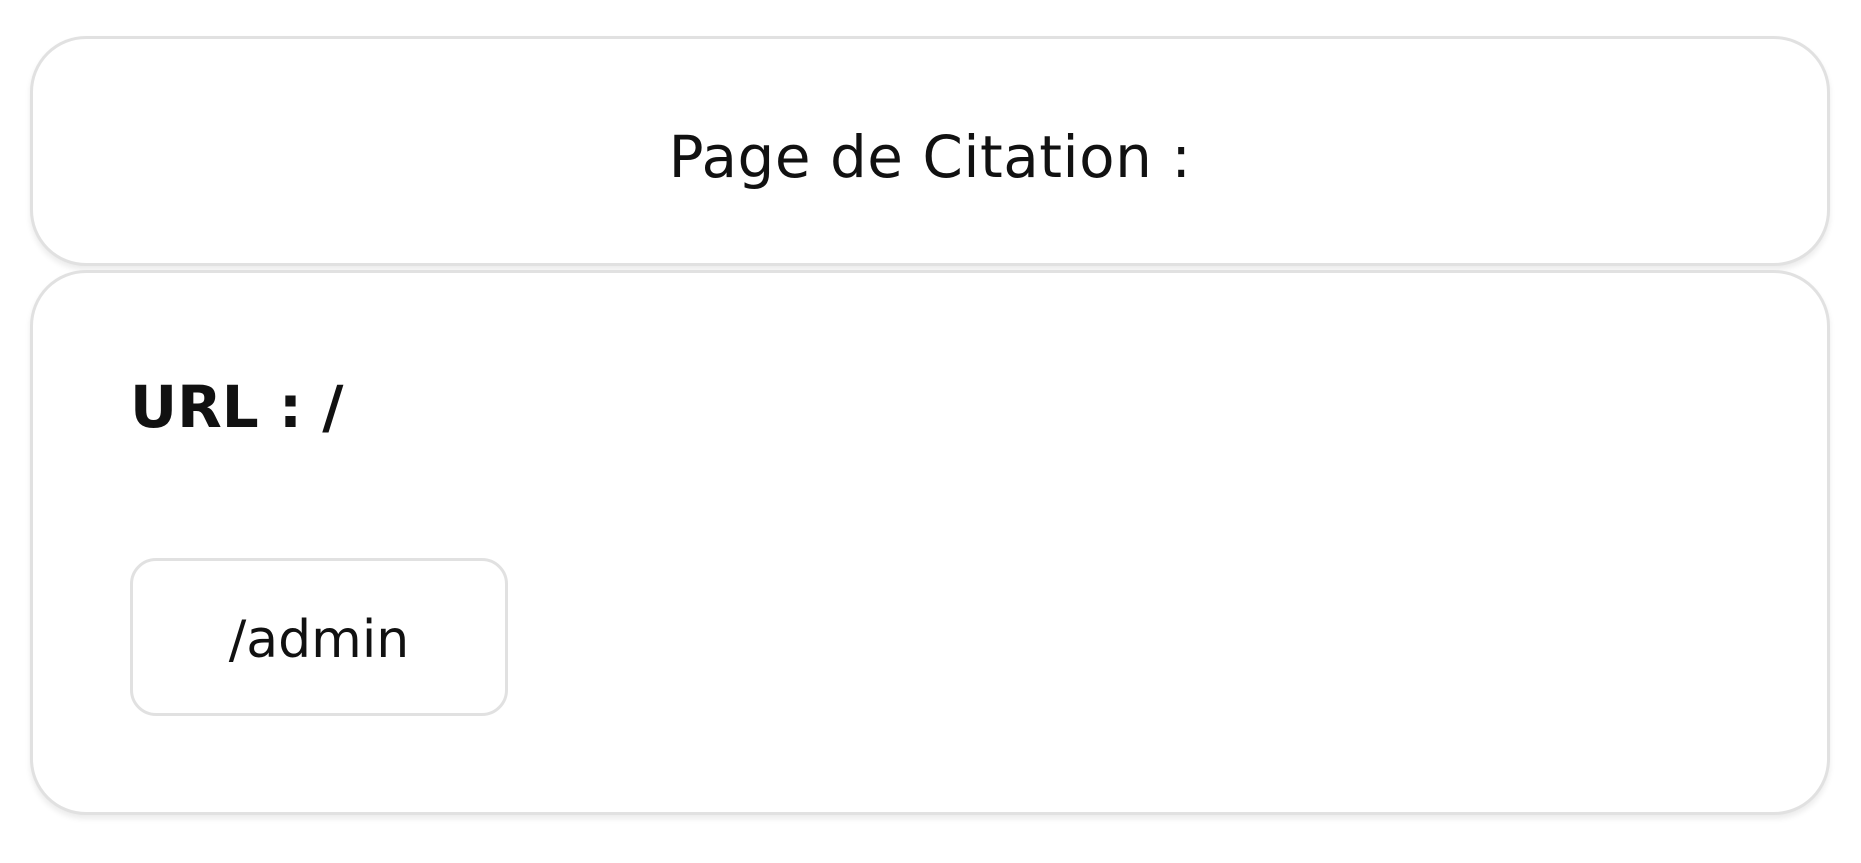 The image size is (1861, 863). I want to click on page-title: Page de Citation :, so click(930, 157).